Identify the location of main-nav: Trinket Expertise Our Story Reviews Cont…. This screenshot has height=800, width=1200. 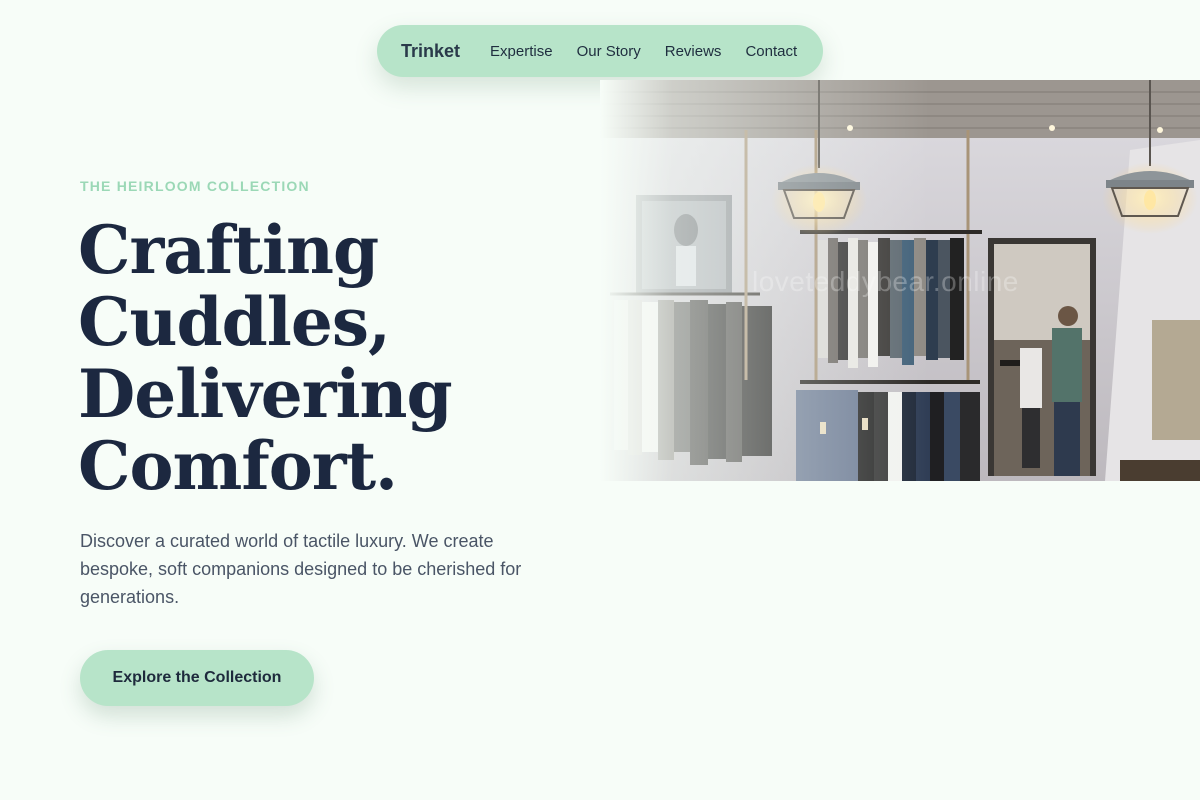
(600, 51).